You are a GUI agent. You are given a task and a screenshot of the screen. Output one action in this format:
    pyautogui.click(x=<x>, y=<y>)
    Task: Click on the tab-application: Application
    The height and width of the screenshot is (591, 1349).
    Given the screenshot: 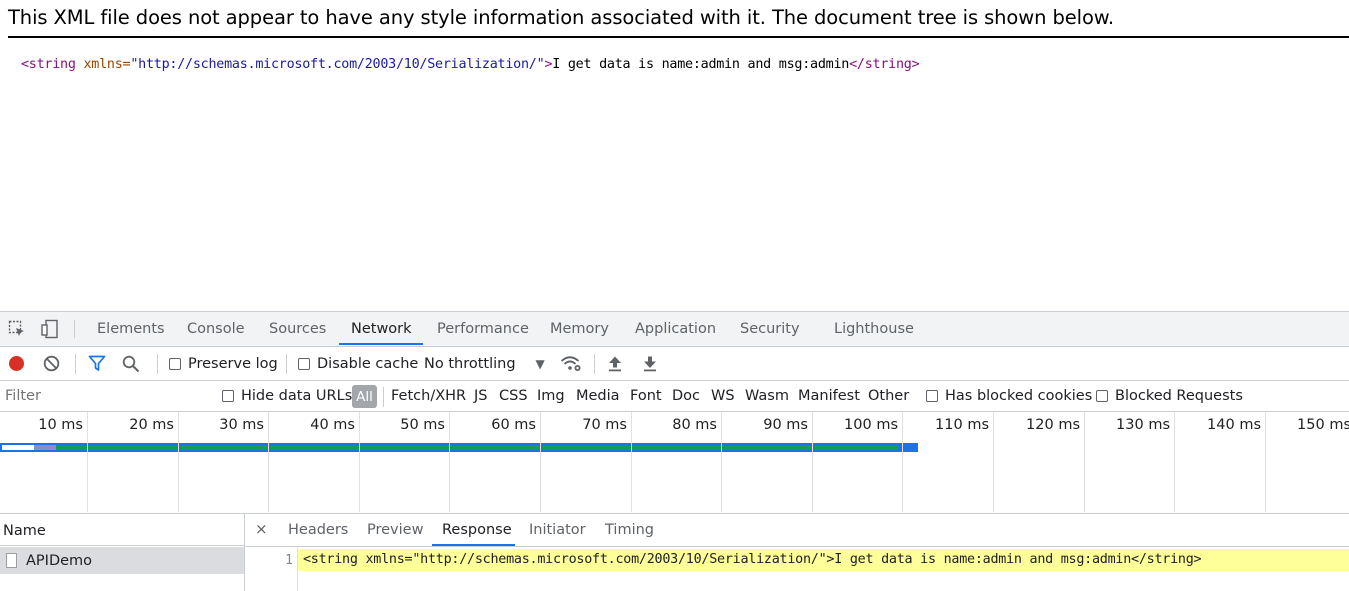 What is the action you would take?
    pyautogui.click(x=675, y=329)
    